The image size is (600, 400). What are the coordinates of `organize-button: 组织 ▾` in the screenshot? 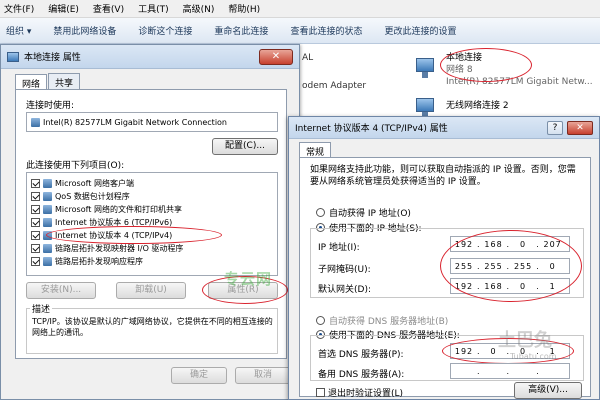 It's located at (18, 30).